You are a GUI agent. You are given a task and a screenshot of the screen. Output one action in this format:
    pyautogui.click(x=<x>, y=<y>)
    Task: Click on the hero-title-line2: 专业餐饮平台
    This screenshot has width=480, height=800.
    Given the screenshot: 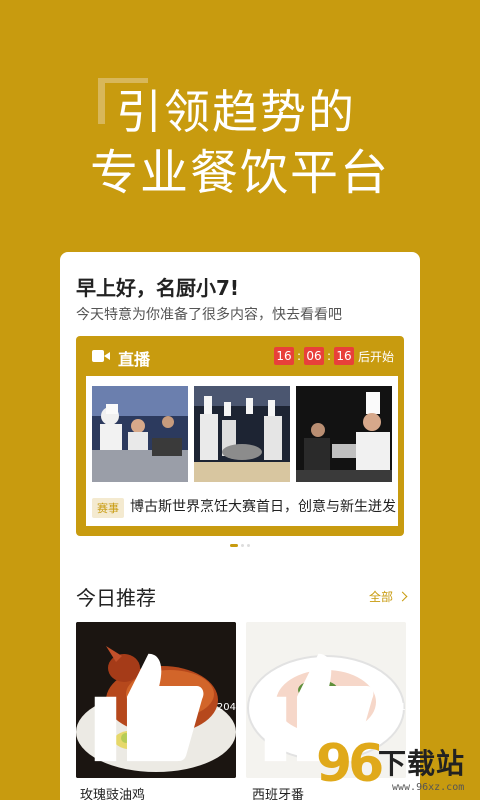 What is the action you would take?
    pyautogui.click(x=240, y=173)
    